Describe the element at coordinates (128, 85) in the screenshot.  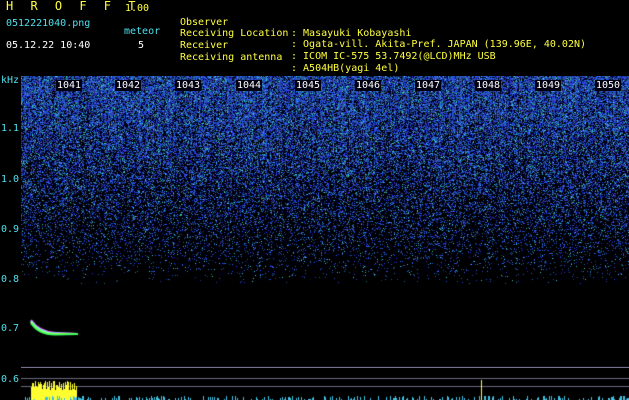
I see `x-tick-label: 1042` at that location.